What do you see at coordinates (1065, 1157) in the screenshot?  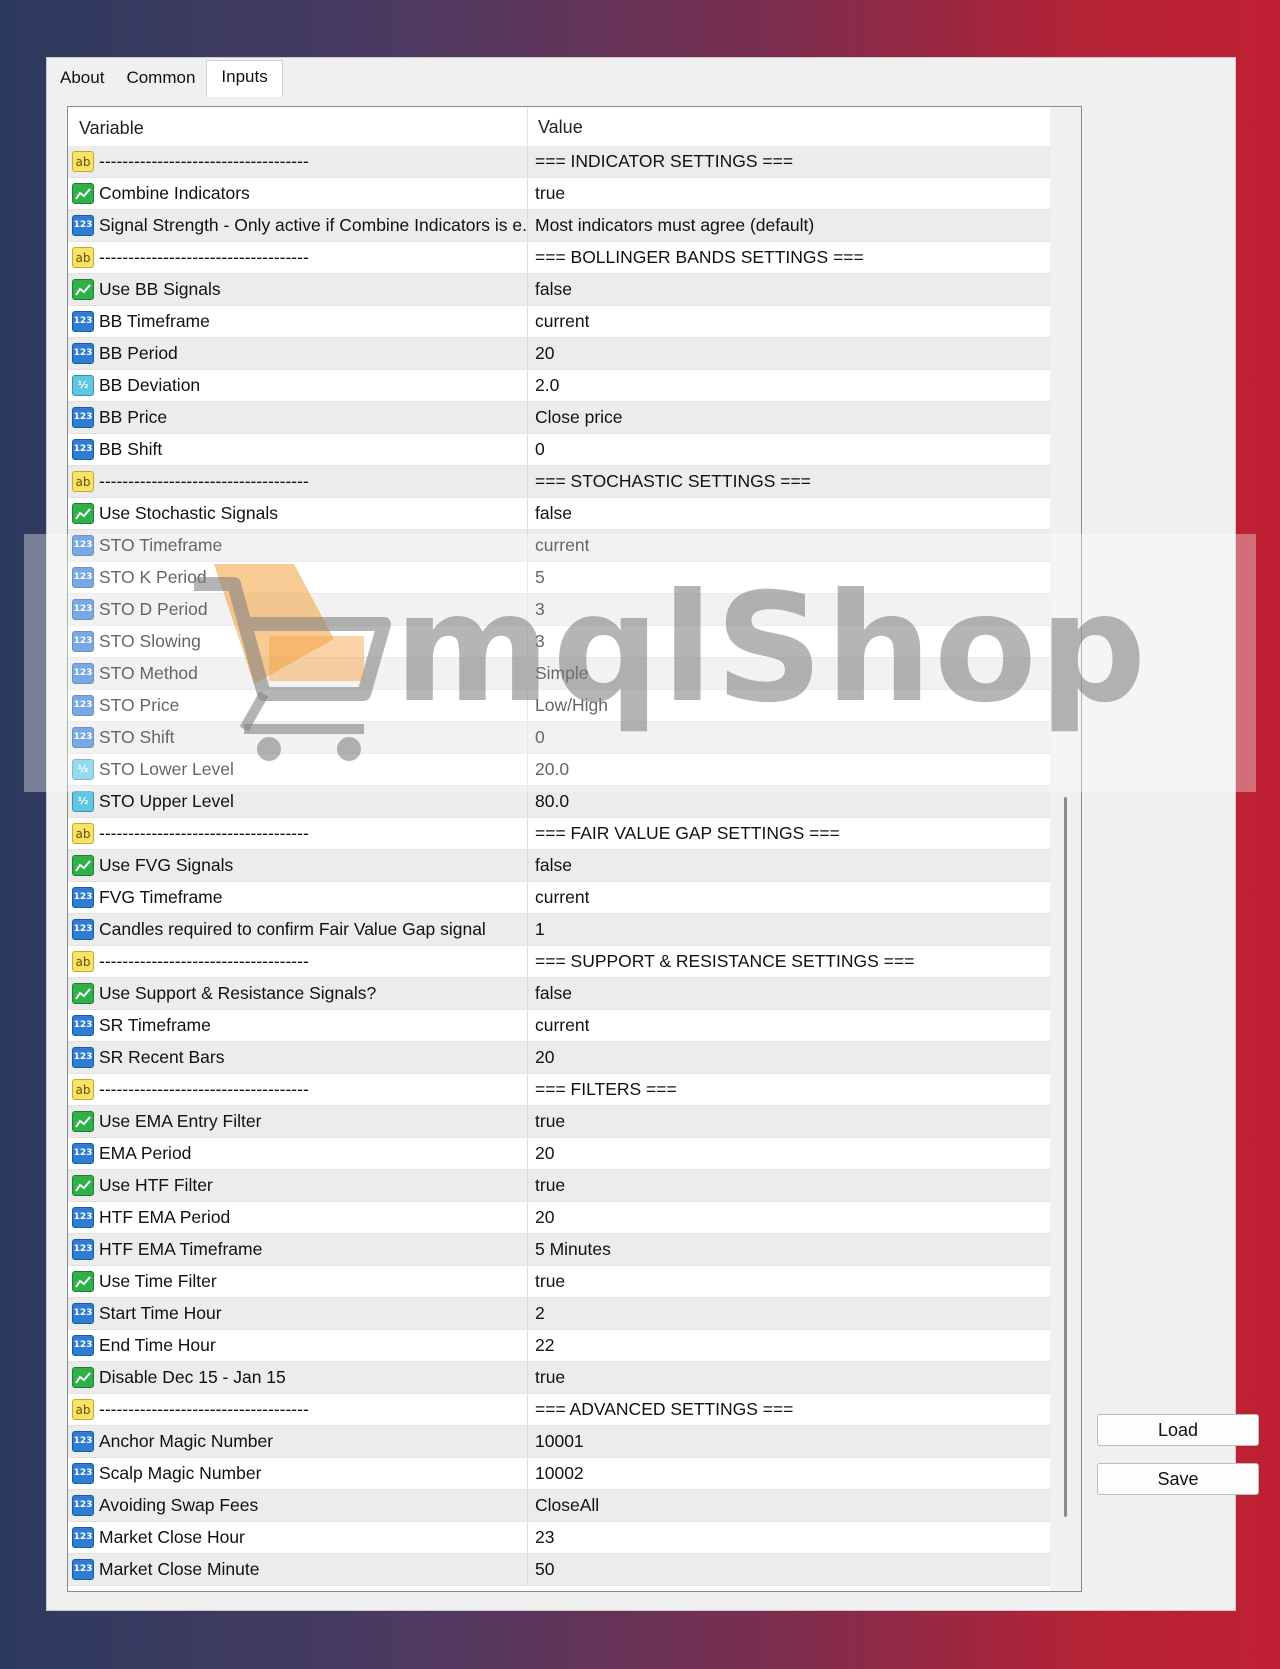 I see `scrollbar-thumb` at bounding box center [1065, 1157].